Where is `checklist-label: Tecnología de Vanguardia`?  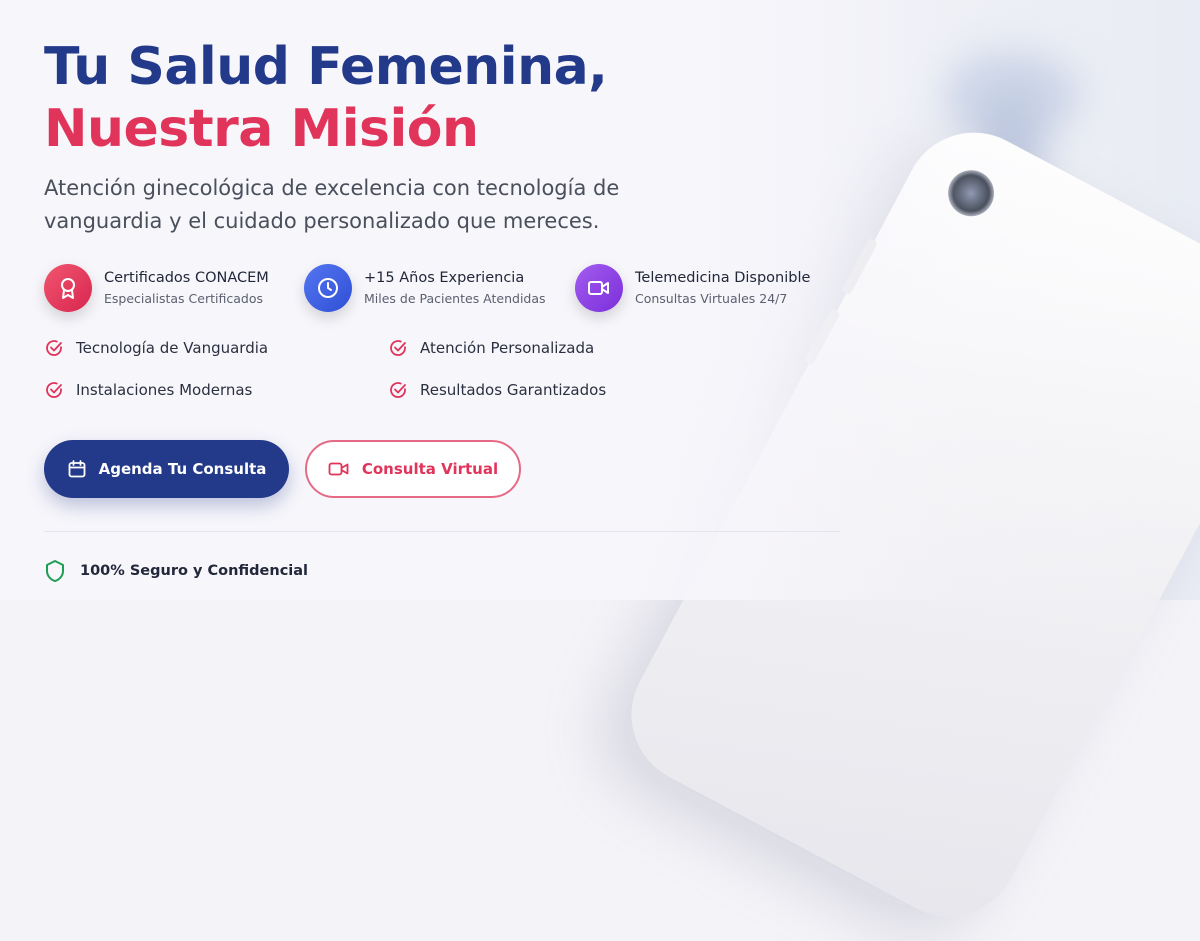
checklist-label: Tecnología de Vanguardia is located at coordinates (172, 348).